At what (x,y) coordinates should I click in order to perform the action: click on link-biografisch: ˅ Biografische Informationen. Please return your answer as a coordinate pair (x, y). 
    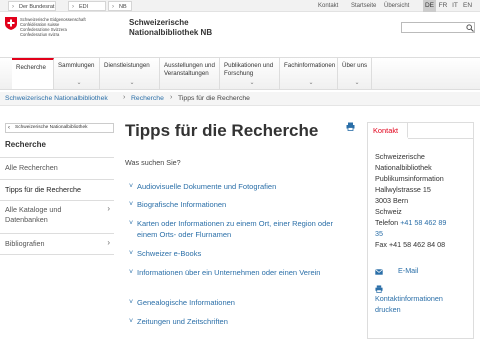
    Looking at the image, I should click on (240, 205).